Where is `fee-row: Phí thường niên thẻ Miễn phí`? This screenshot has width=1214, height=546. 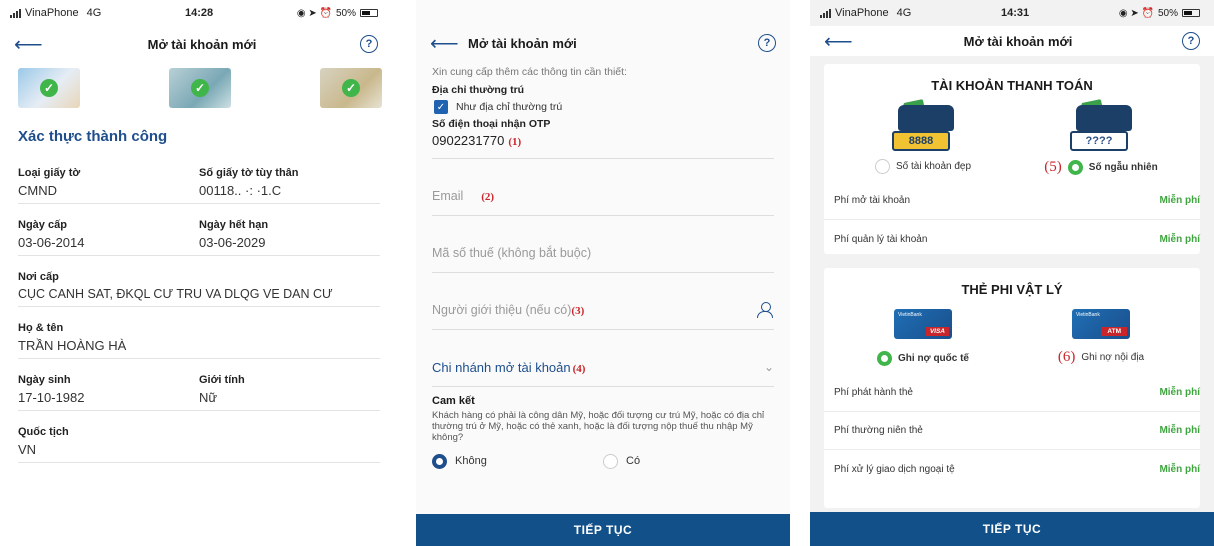 fee-row: Phí thường niên thẻ Miễn phí is located at coordinates (1012, 431).